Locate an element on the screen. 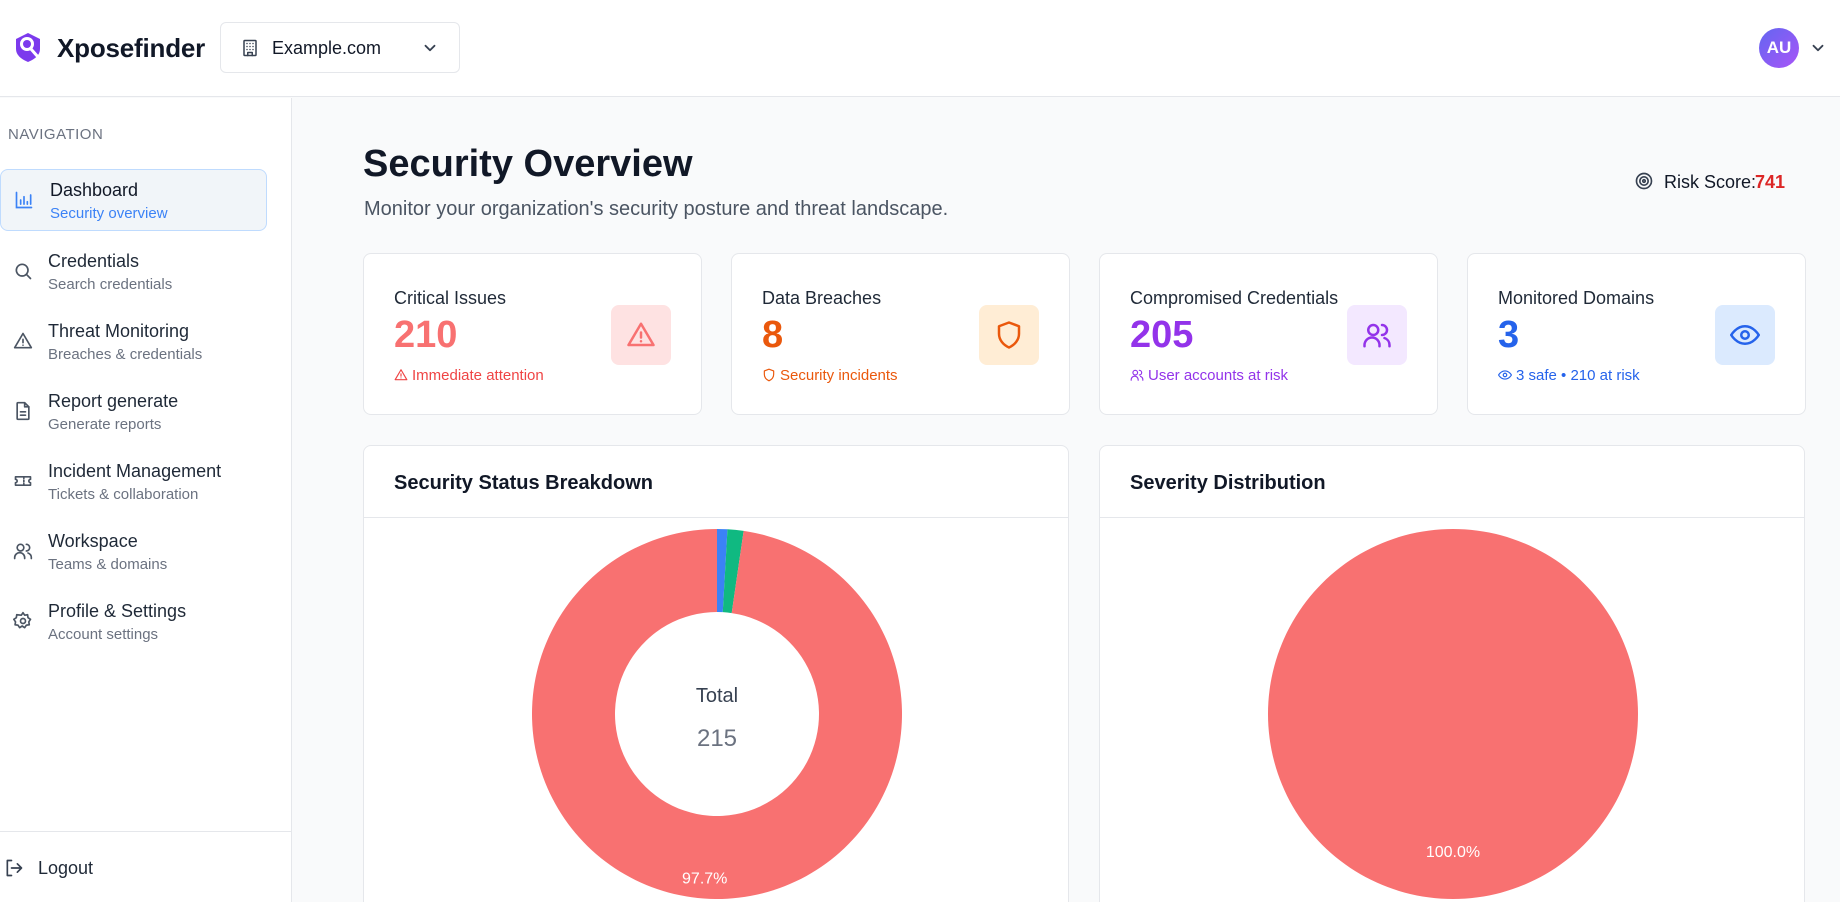 This screenshot has height=902, width=1840. stat-card-note: User accounts at risk is located at coordinates (1209, 375).